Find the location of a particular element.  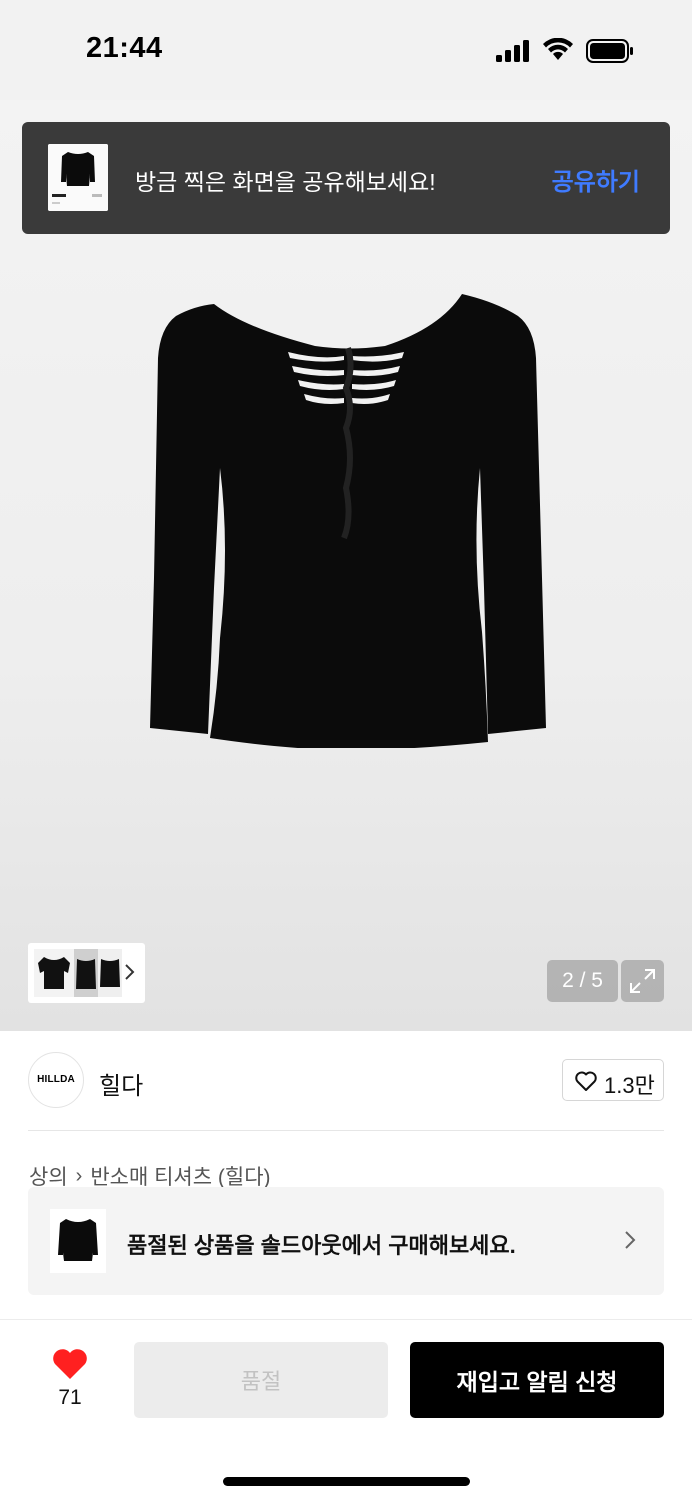

expand-icon is located at coordinates (642, 981).